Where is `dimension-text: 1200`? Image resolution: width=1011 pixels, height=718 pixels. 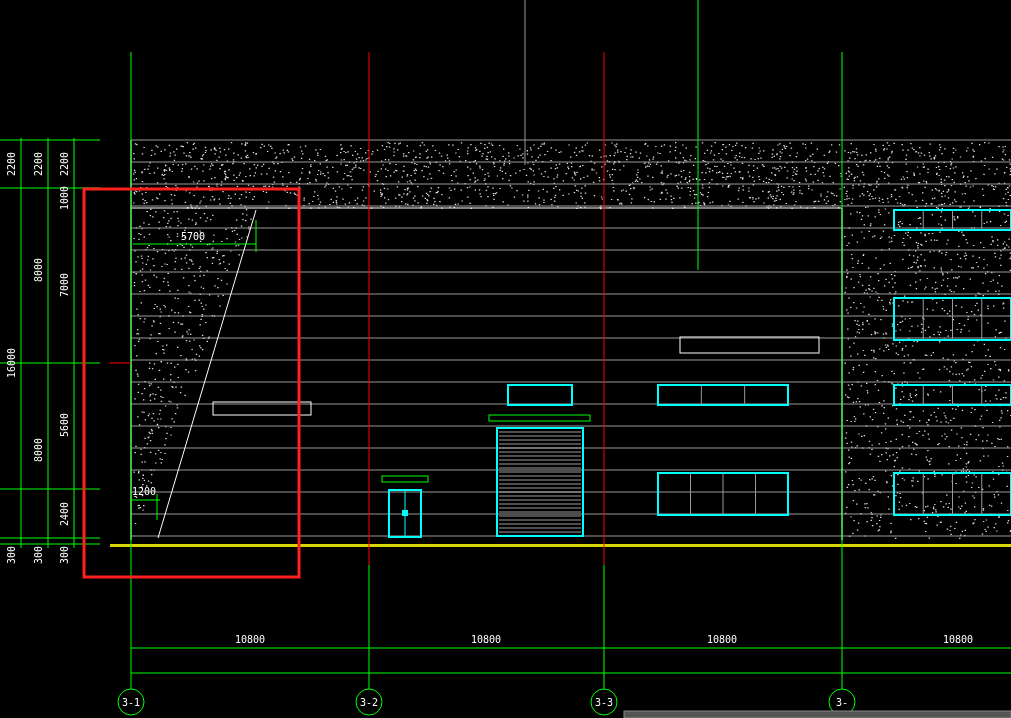
dimension-text: 1200 is located at coordinates (144, 491).